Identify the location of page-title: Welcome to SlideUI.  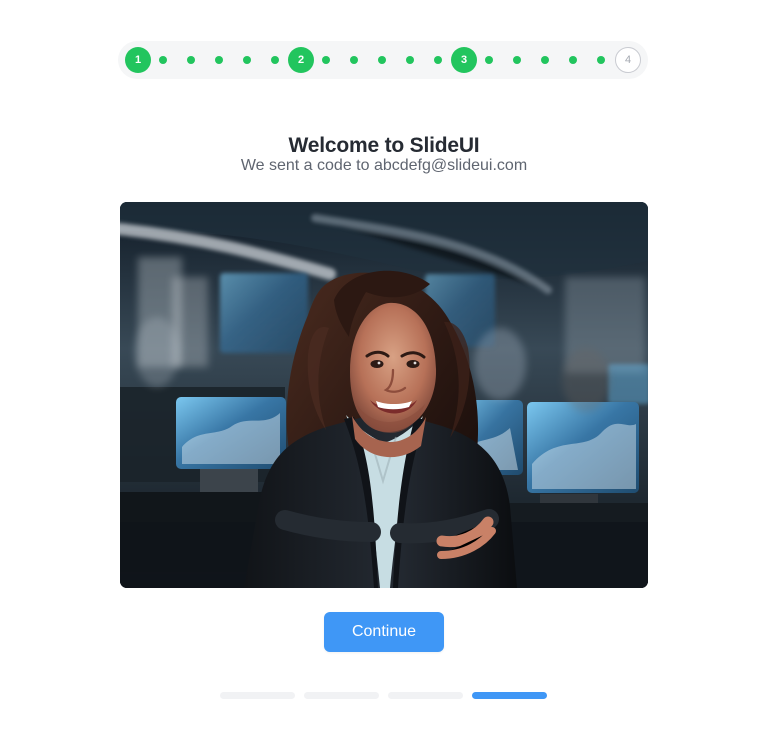
(384, 146).